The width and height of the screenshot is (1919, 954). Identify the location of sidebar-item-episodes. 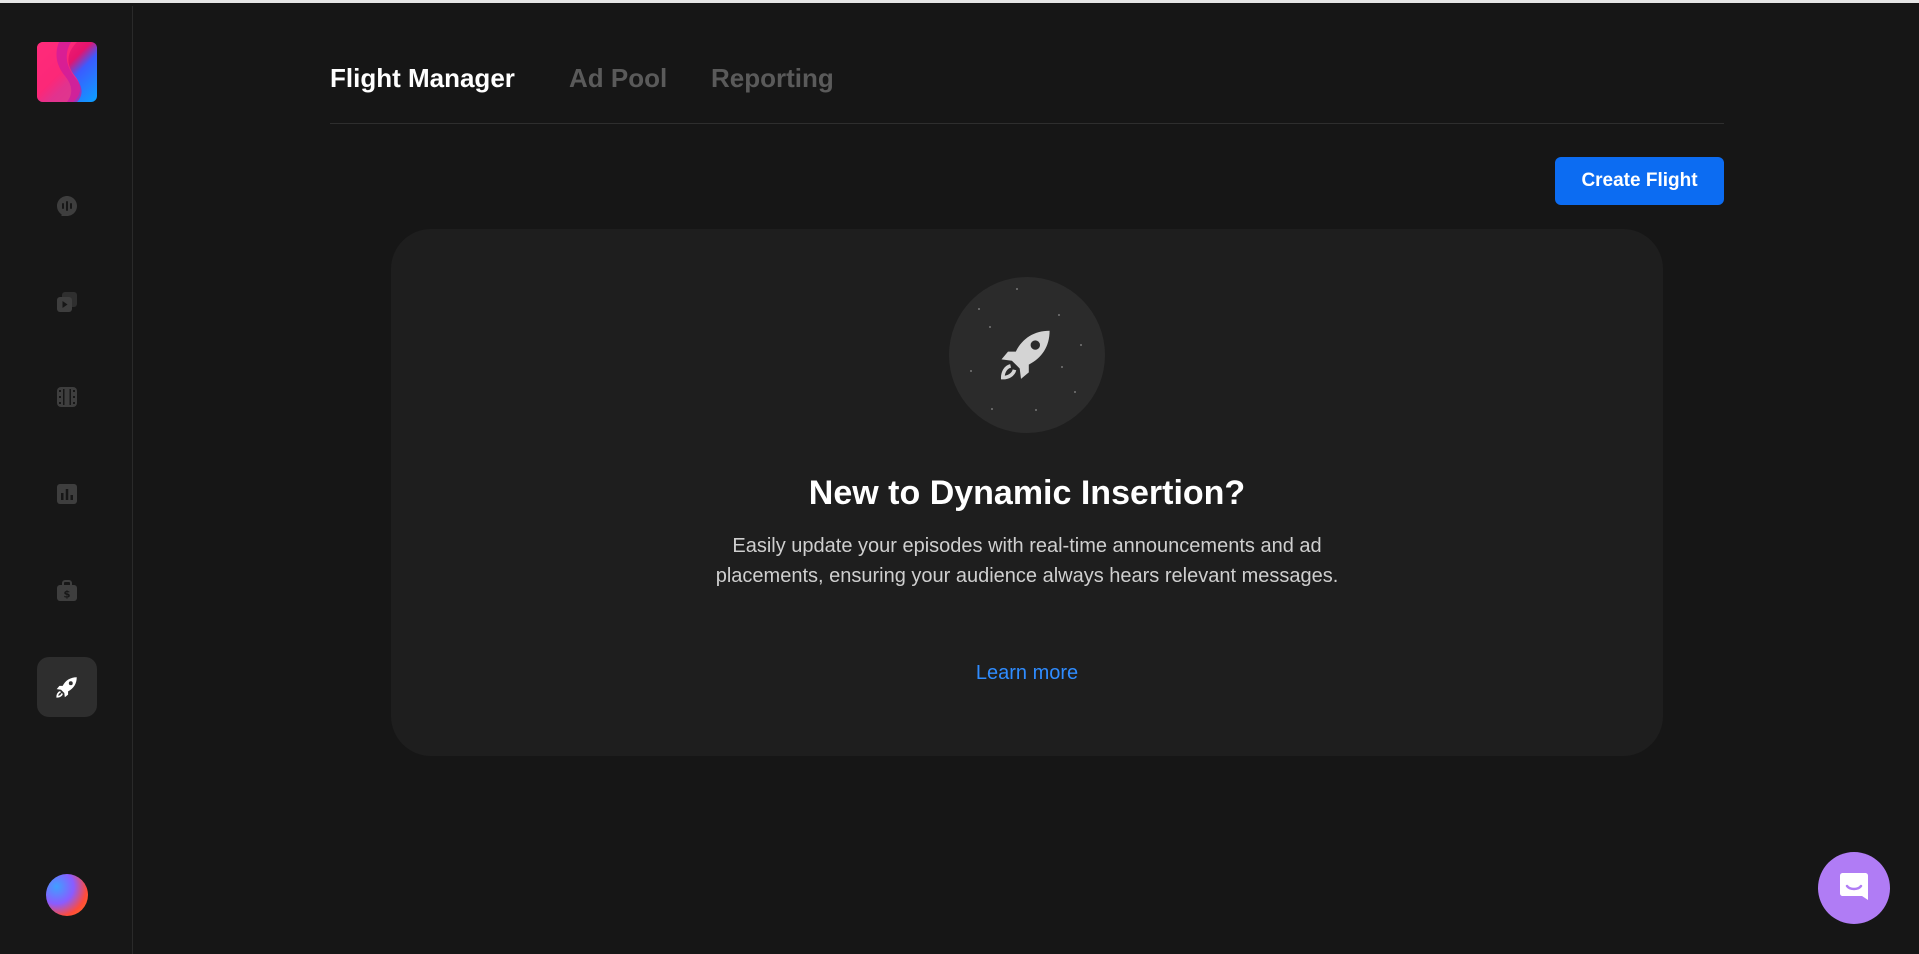
(67, 302).